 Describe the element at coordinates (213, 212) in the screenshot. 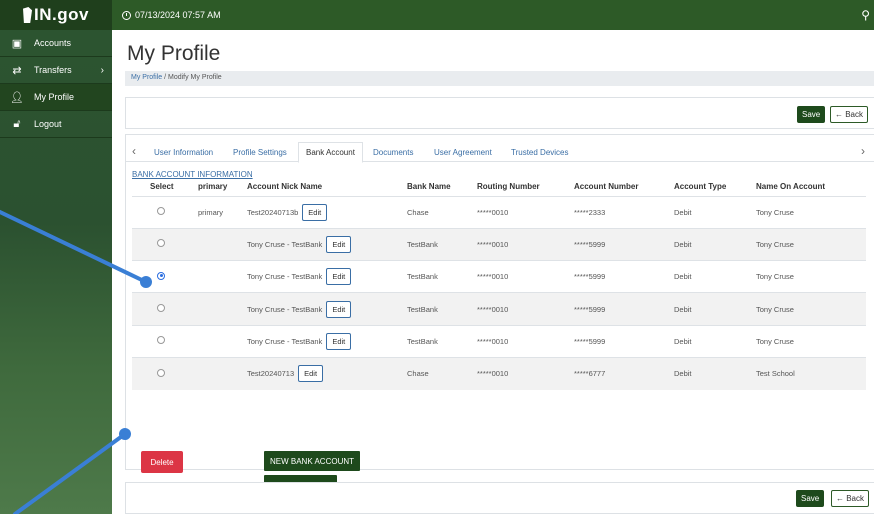

I see `primary-cell: primary` at that location.